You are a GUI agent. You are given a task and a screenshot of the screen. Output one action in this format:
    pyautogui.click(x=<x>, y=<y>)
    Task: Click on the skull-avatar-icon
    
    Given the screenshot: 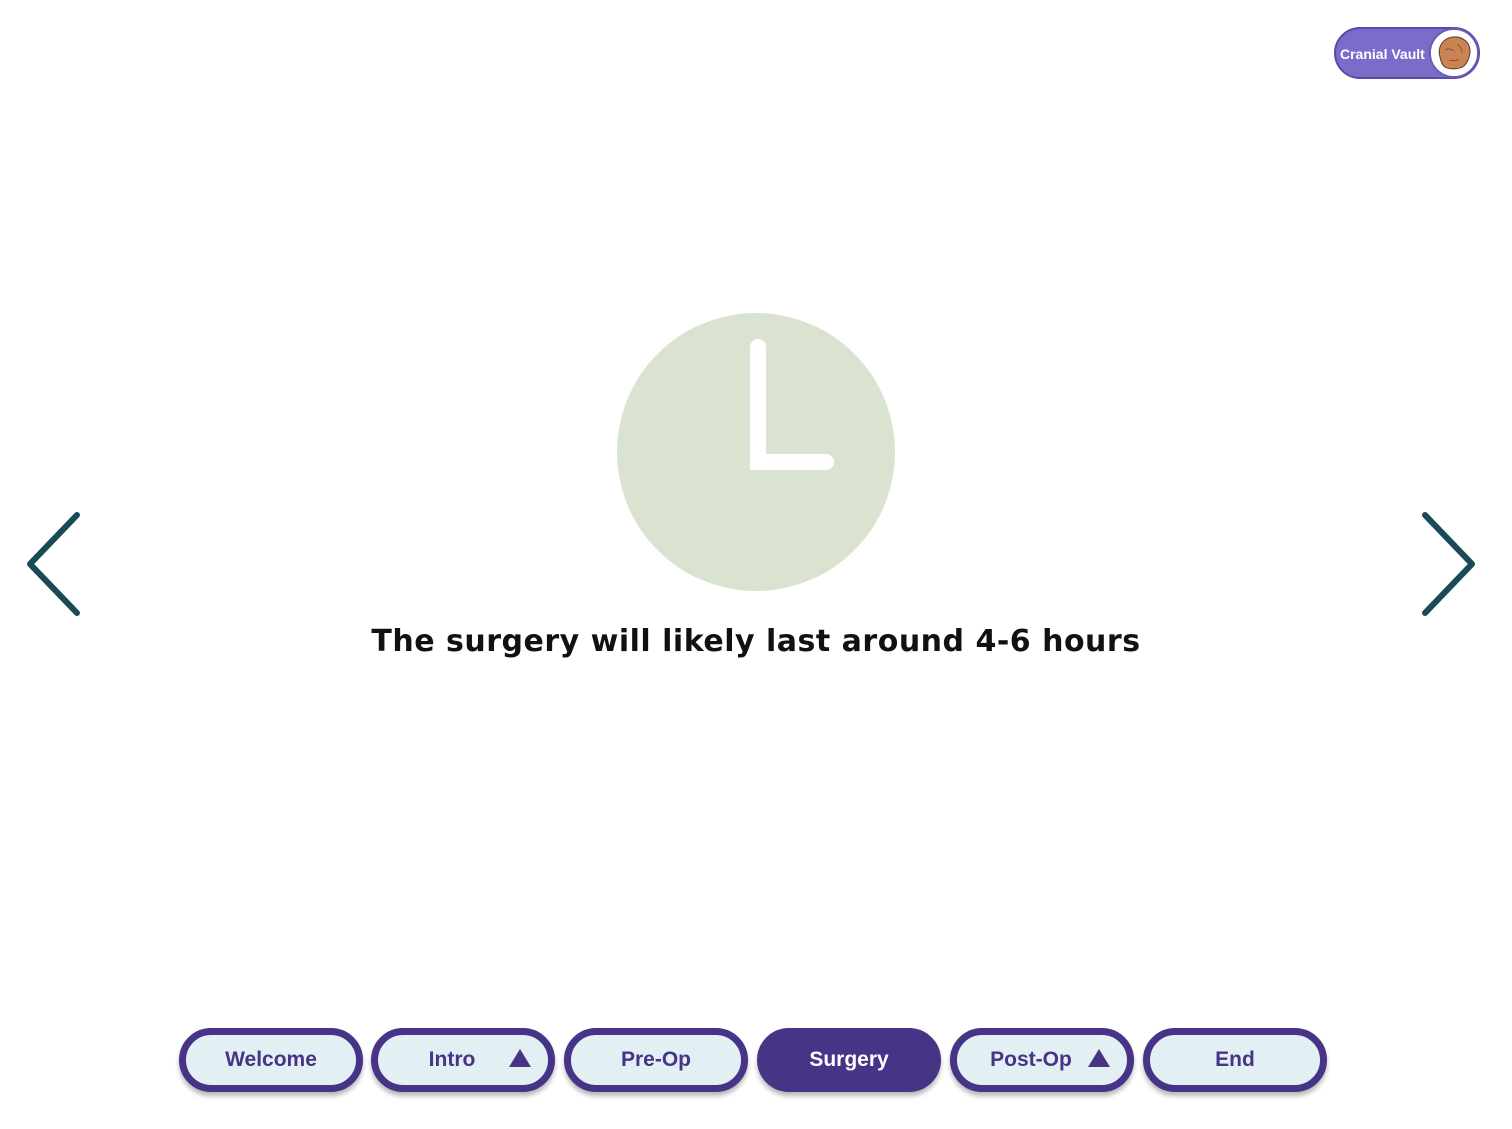 What is the action you would take?
    pyautogui.click(x=1454, y=53)
    